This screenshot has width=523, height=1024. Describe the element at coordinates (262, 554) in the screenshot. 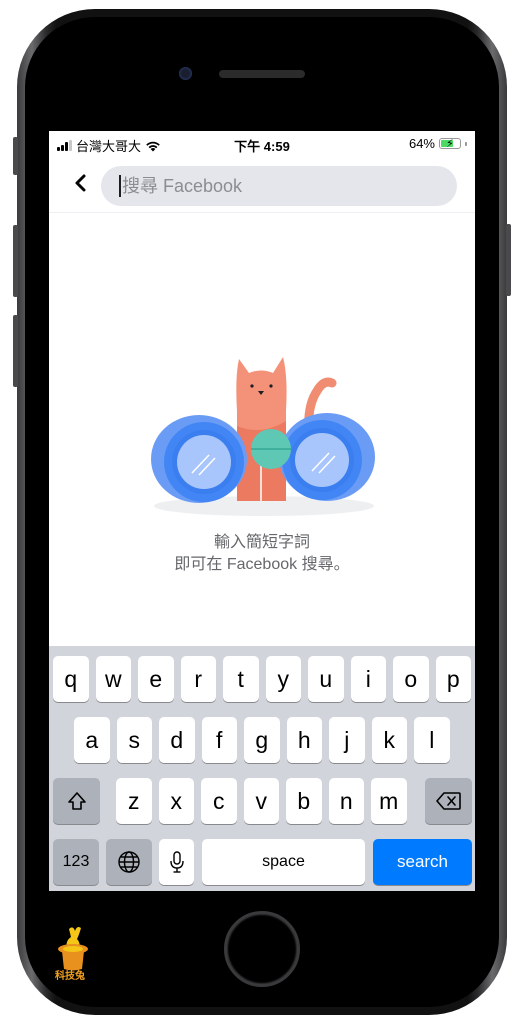

I see `empty-state-message: 輸入簡短字詞 即可在 Facebook 搜尋。` at that location.